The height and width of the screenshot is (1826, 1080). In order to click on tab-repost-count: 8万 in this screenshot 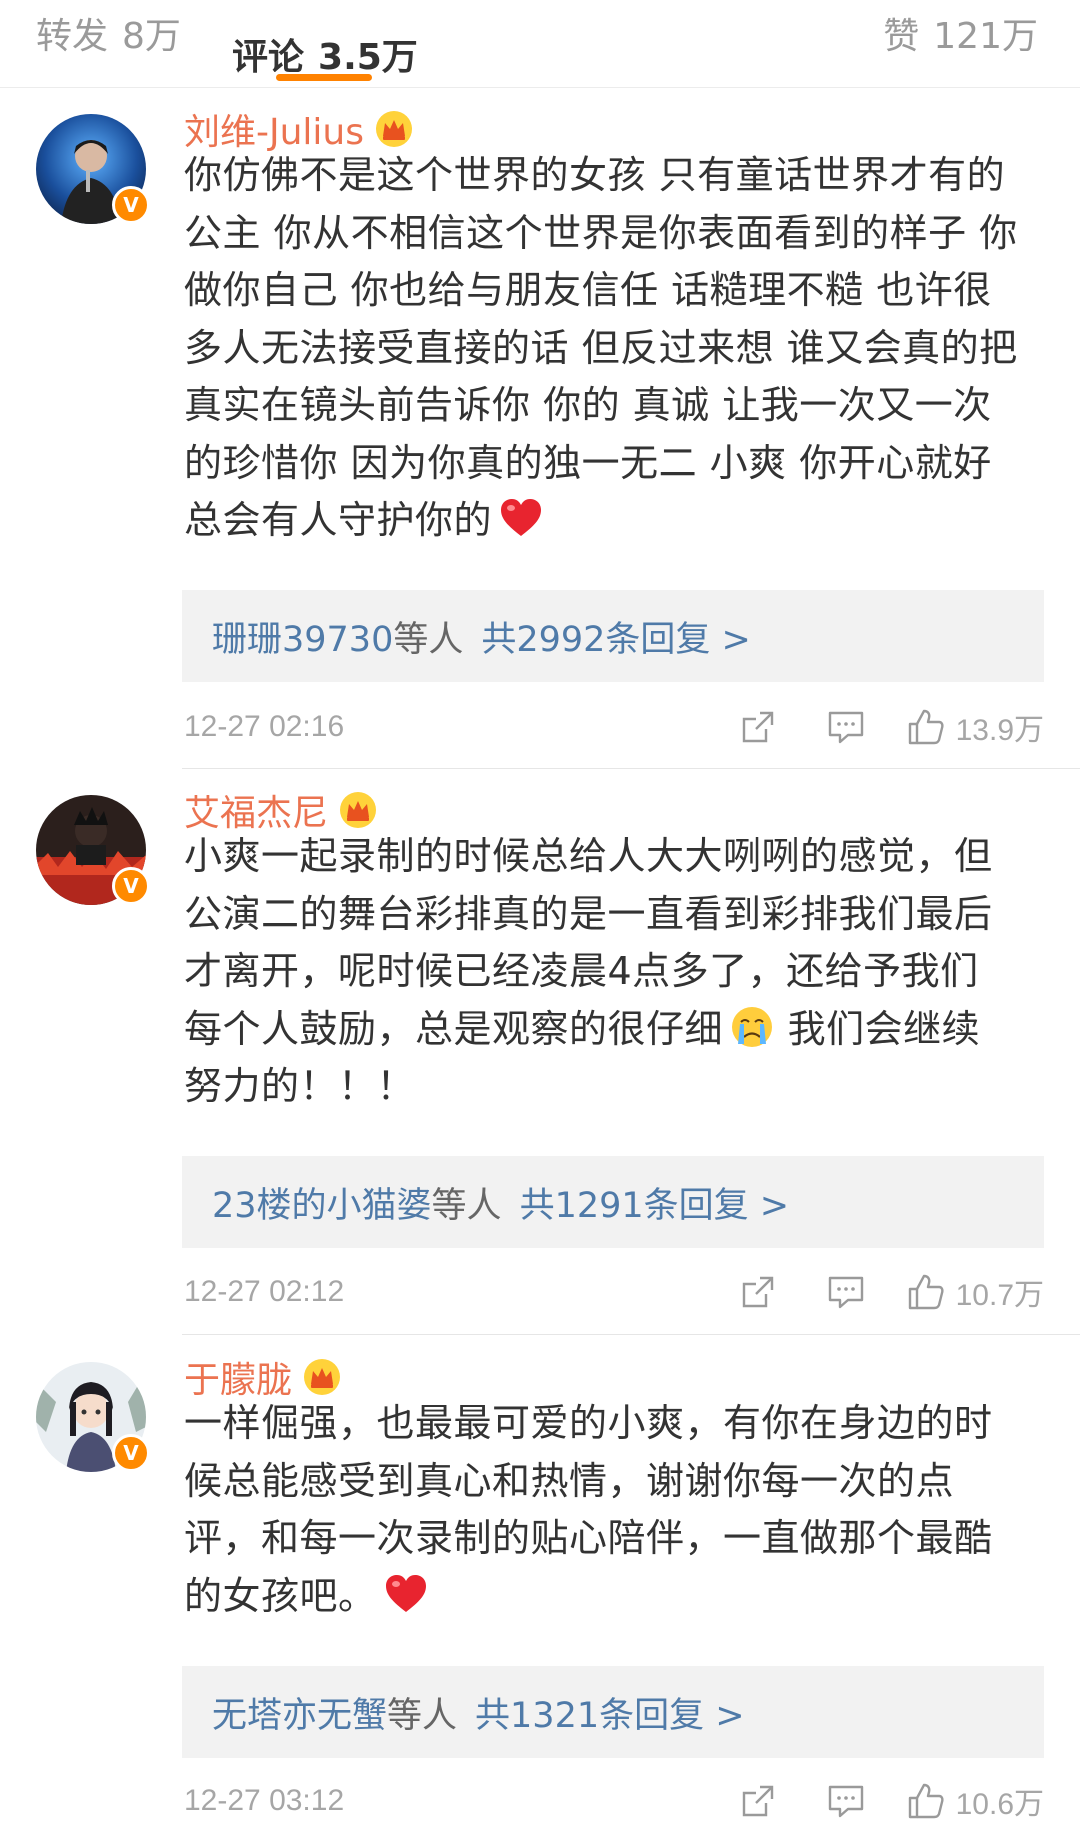, I will do `click(151, 36)`.